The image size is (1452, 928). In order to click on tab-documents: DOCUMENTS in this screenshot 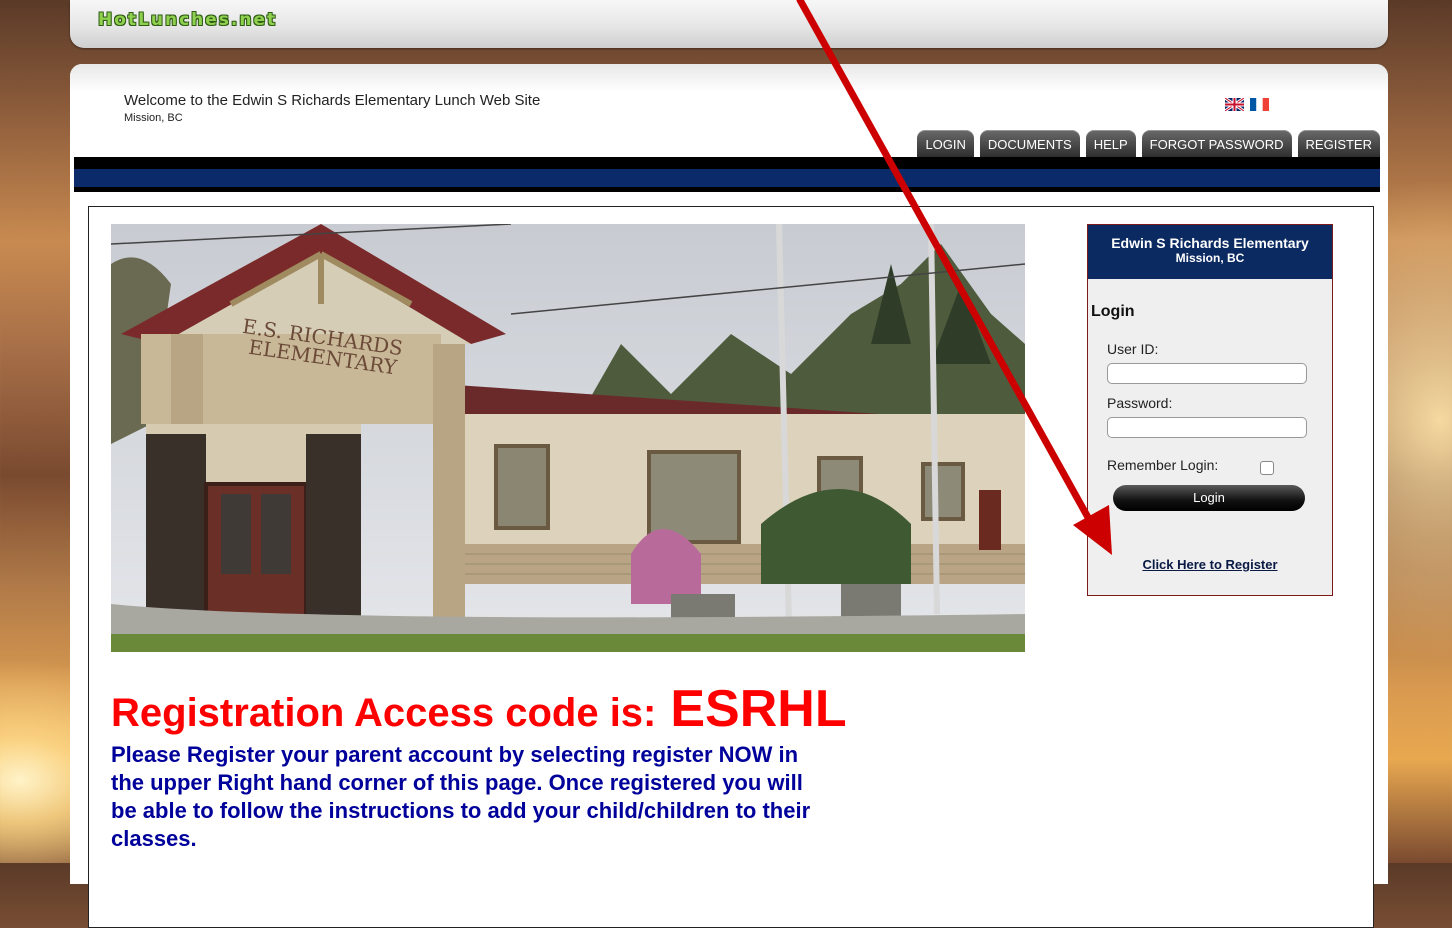, I will do `click(1029, 143)`.